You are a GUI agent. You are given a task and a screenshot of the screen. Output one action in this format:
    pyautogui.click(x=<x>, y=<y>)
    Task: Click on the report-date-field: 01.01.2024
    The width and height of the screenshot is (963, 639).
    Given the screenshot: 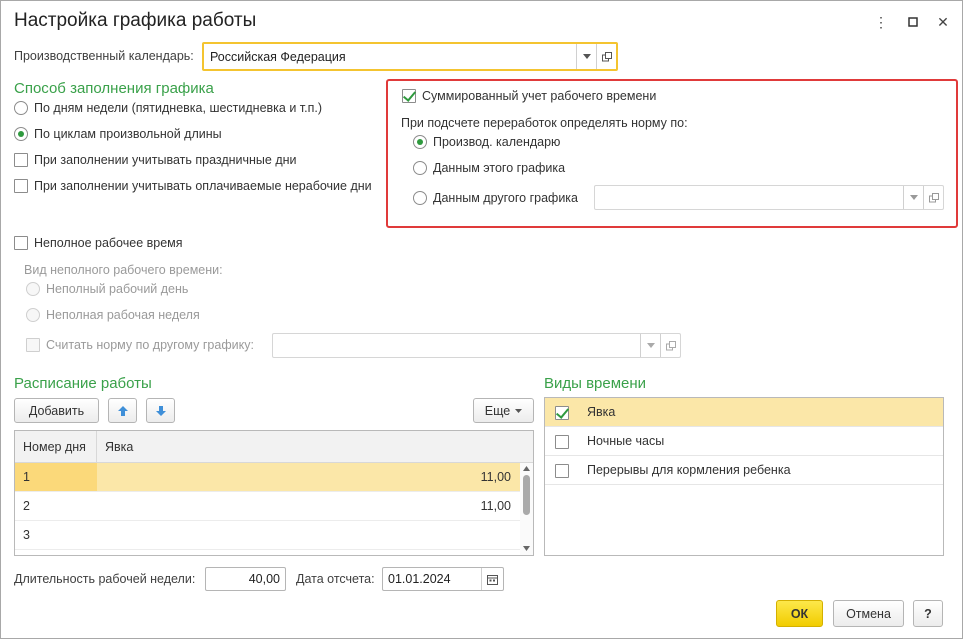 What is the action you would take?
    pyautogui.click(x=443, y=579)
    